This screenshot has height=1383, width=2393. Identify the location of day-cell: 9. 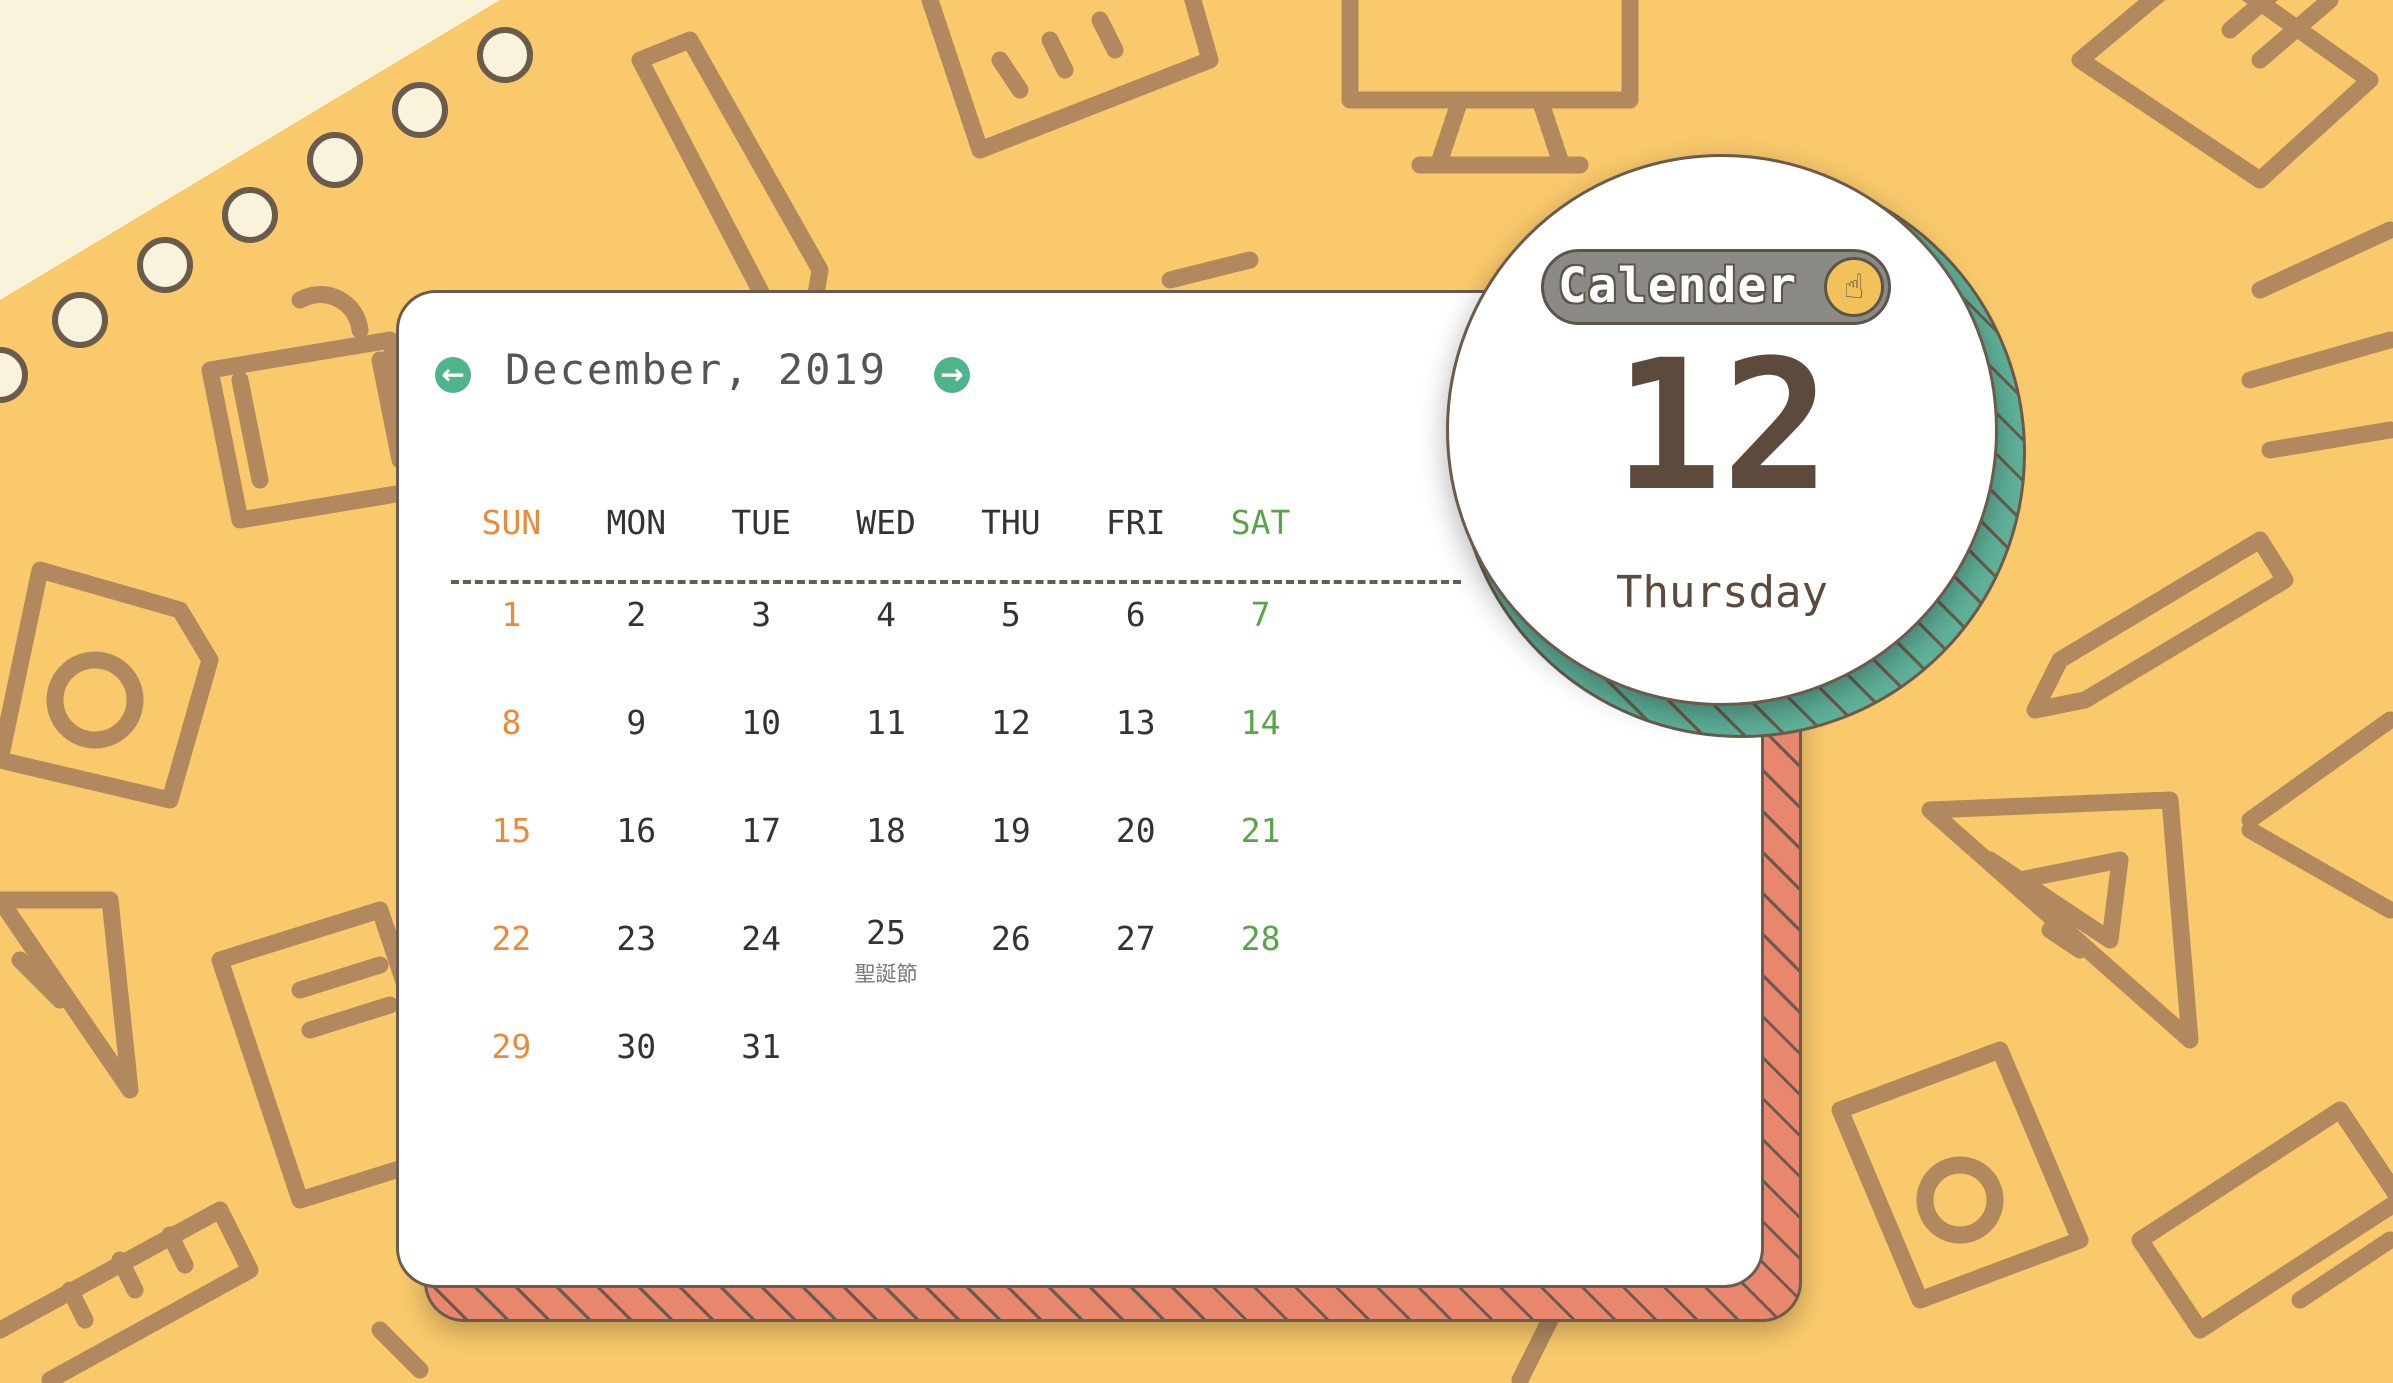
(636, 757).